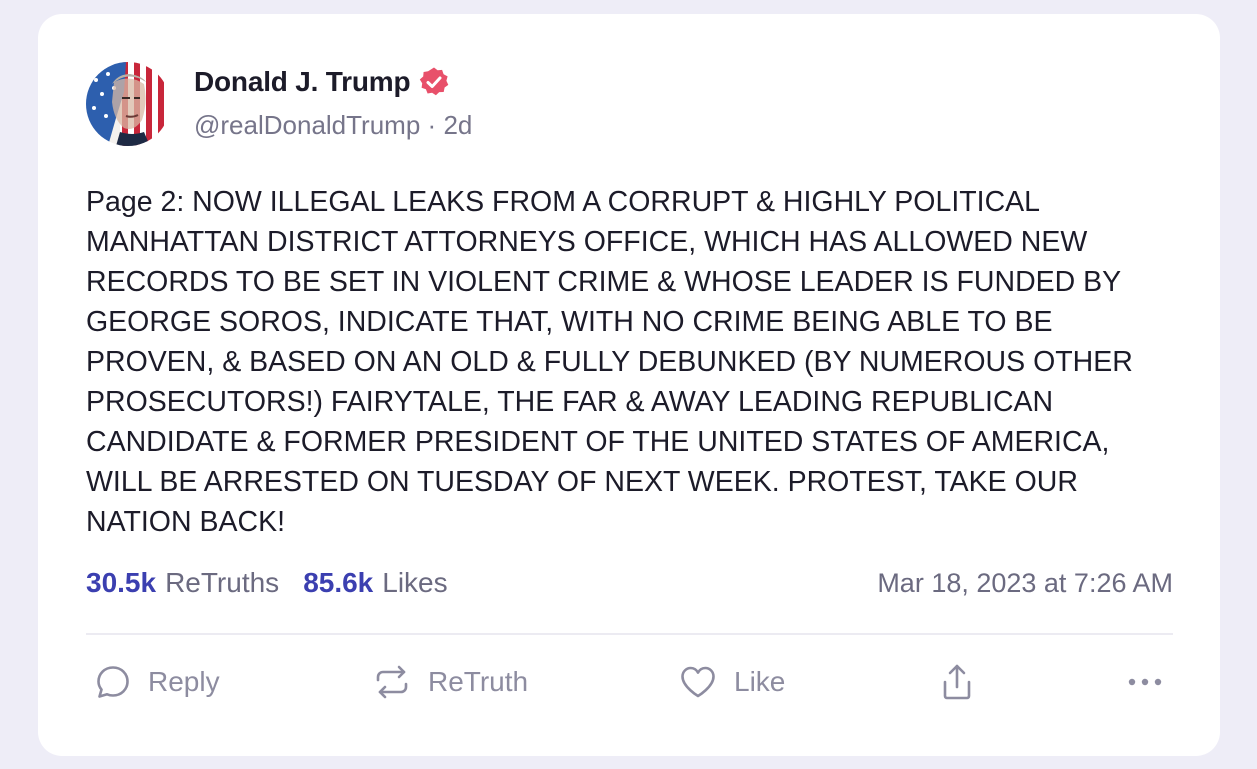 The width and height of the screenshot is (1257, 769). Describe the element at coordinates (222, 582) in the screenshot. I see `retruths-label: ReTruths` at that location.